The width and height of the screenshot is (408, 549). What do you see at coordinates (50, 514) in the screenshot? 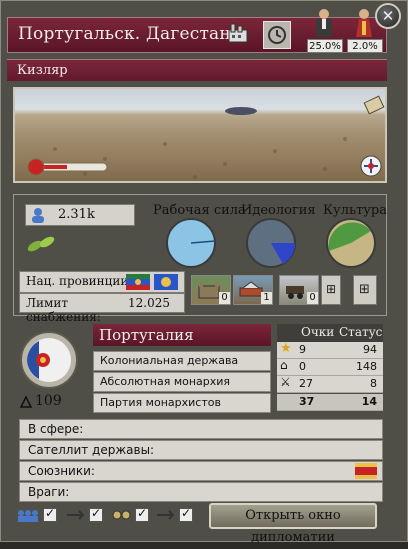
I see `pops-filter-checkbox` at bounding box center [50, 514].